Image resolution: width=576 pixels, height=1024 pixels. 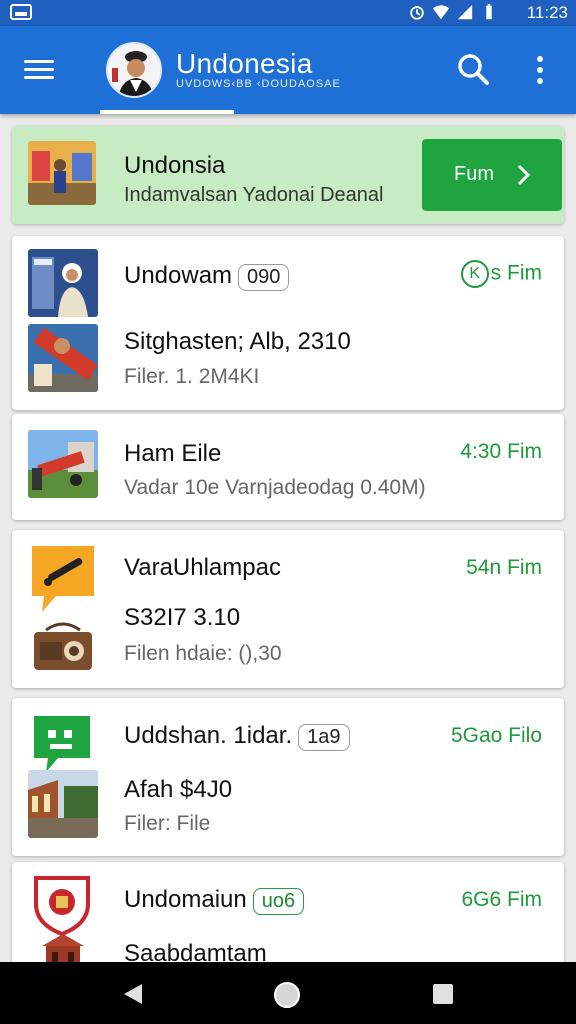 What do you see at coordinates (288, 917) in the screenshot?
I see `list-item: Undomaiun uo6 6G6 Fim Saabdamtam` at bounding box center [288, 917].